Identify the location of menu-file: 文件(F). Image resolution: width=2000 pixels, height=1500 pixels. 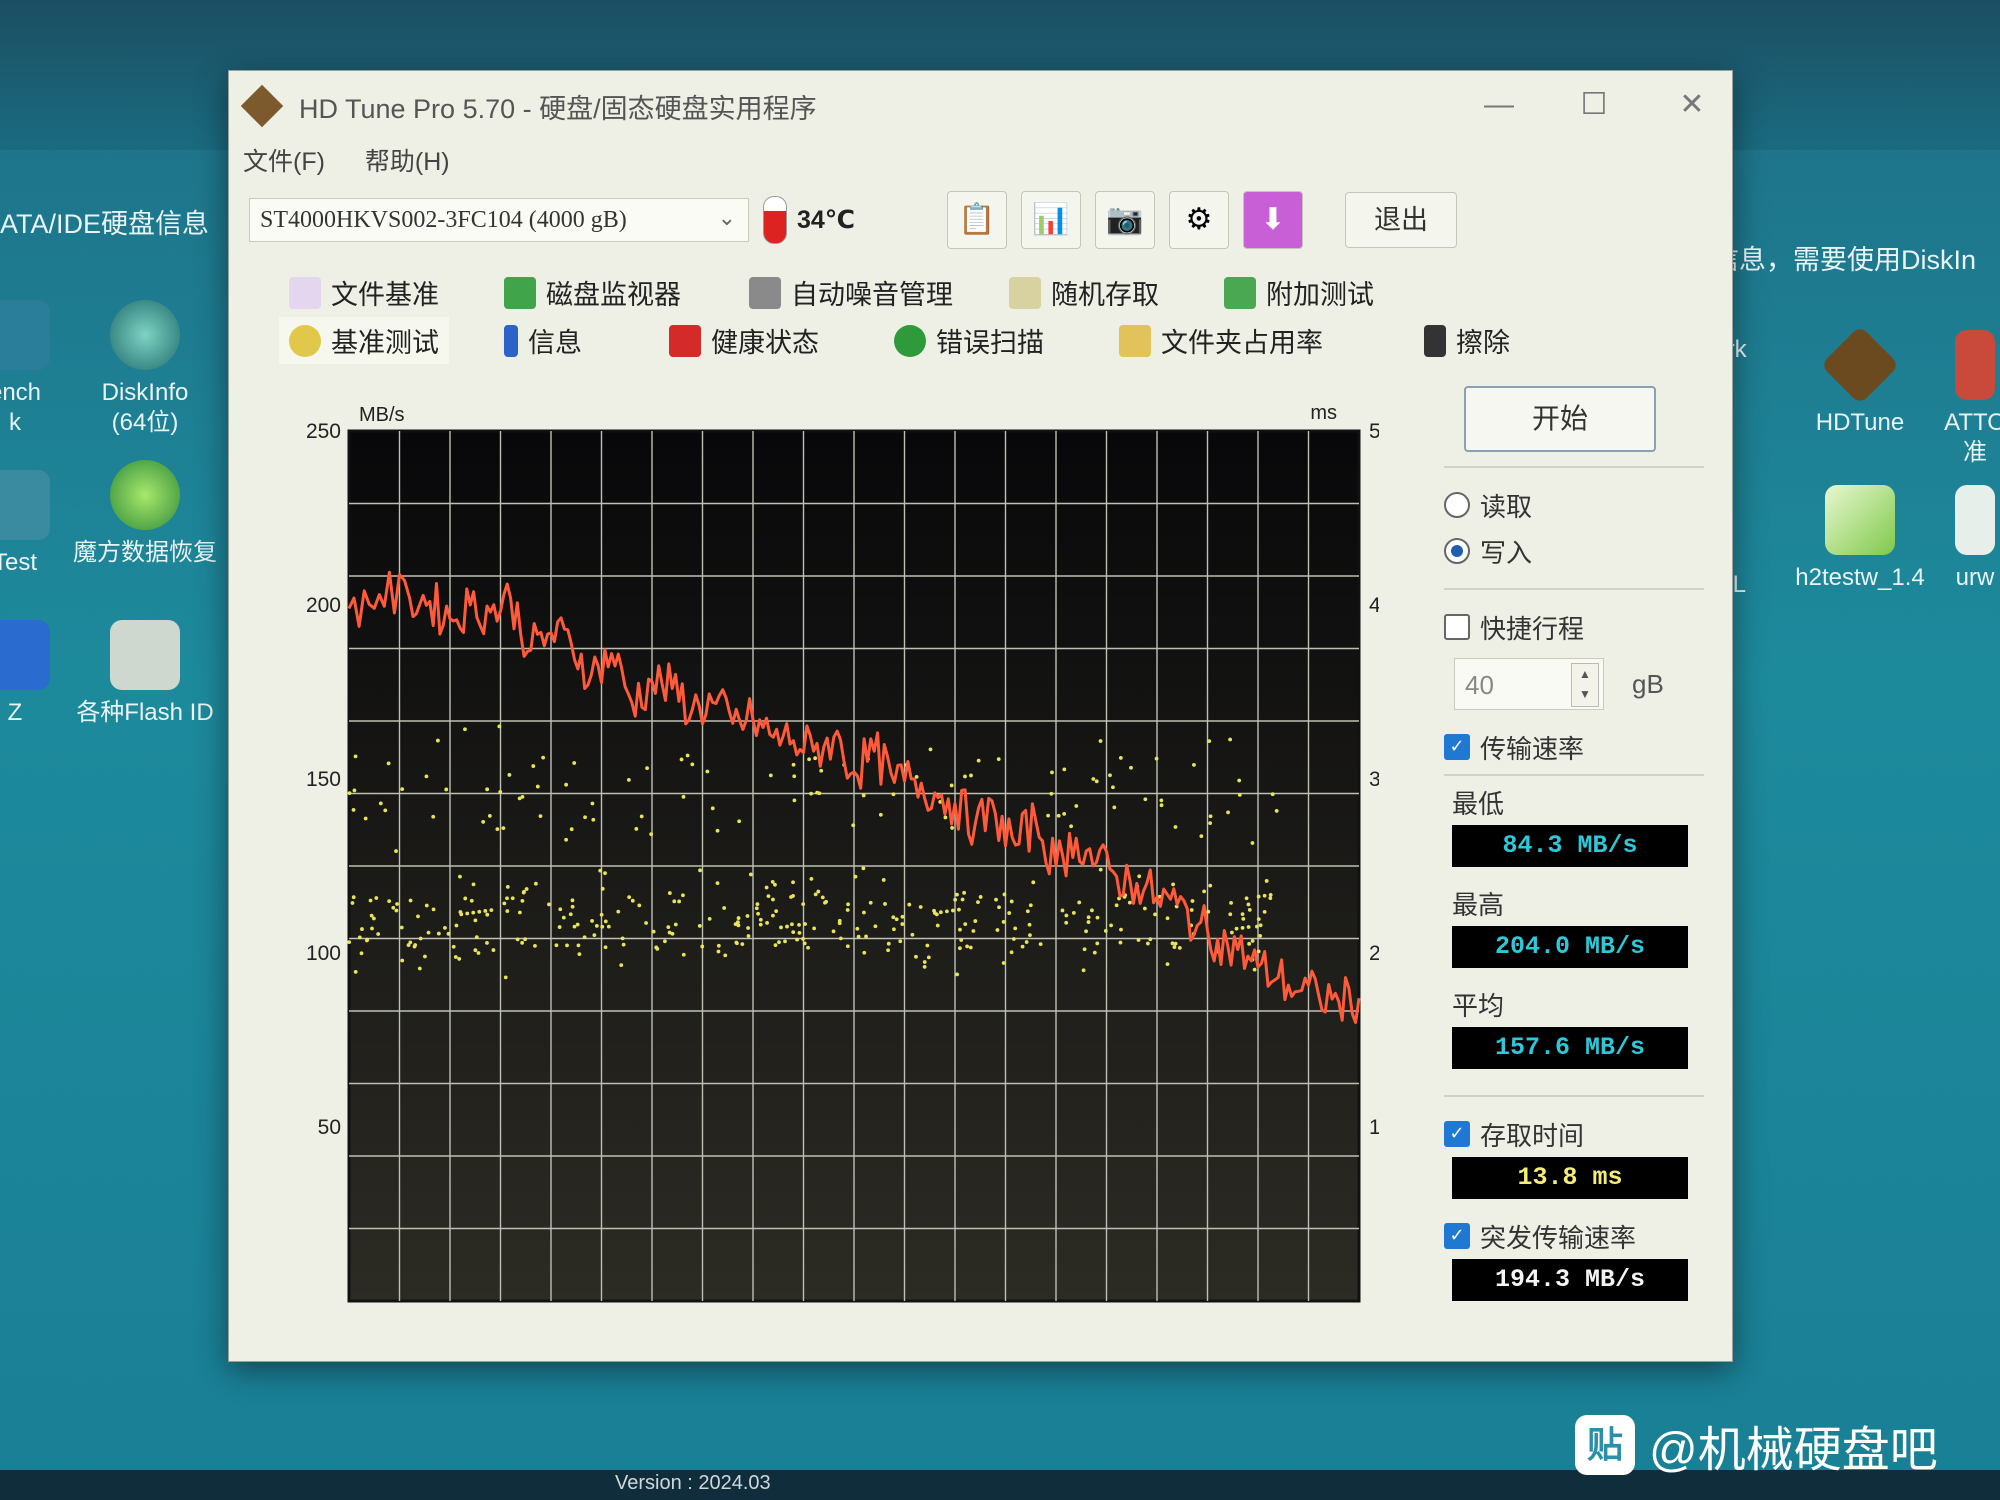
(284, 160).